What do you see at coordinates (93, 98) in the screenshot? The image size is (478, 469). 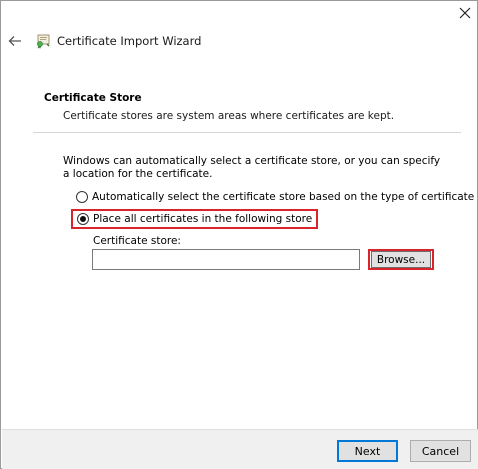 I see `section-heading: Certificate Store` at bounding box center [93, 98].